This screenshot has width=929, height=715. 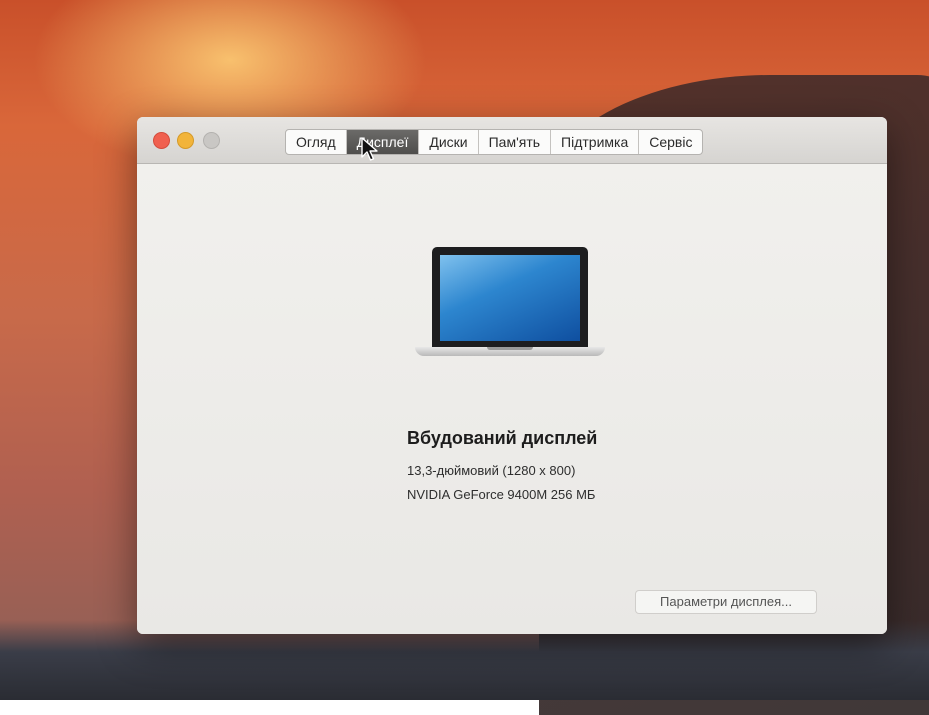 What do you see at coordinates (670, 142) in the screenshot?
I see `tab-service: Сервіс` at bounding box center [670, 142].